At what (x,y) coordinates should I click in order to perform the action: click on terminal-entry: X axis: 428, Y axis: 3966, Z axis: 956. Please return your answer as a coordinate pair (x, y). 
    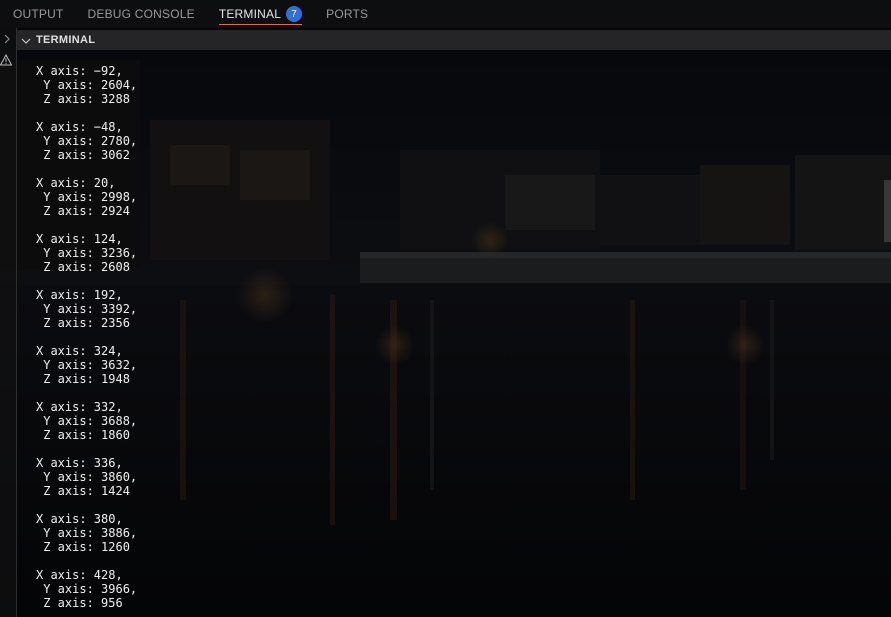
    Looking at the image, I should click on (456, 589).